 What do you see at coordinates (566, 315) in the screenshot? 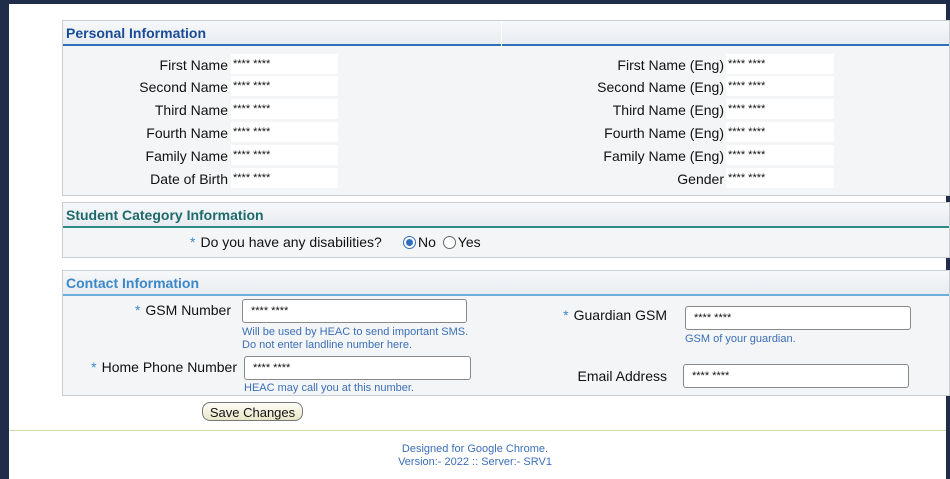
I see `guardian-gsm-required-asterisk: *` at bounding box center [566, 315].